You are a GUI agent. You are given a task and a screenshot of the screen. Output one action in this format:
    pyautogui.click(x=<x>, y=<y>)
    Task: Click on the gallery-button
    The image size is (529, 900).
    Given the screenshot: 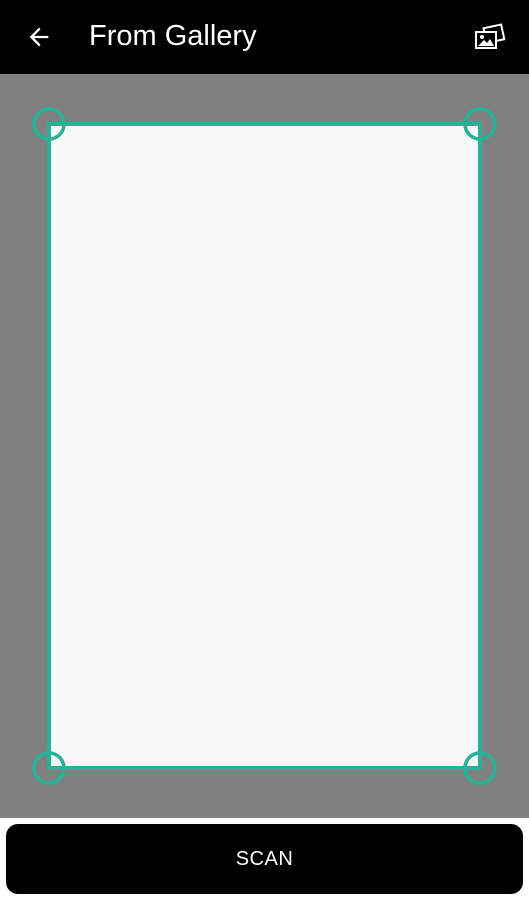 What is the action you would take?
    pyautogui.click(x=490, y=37)
    